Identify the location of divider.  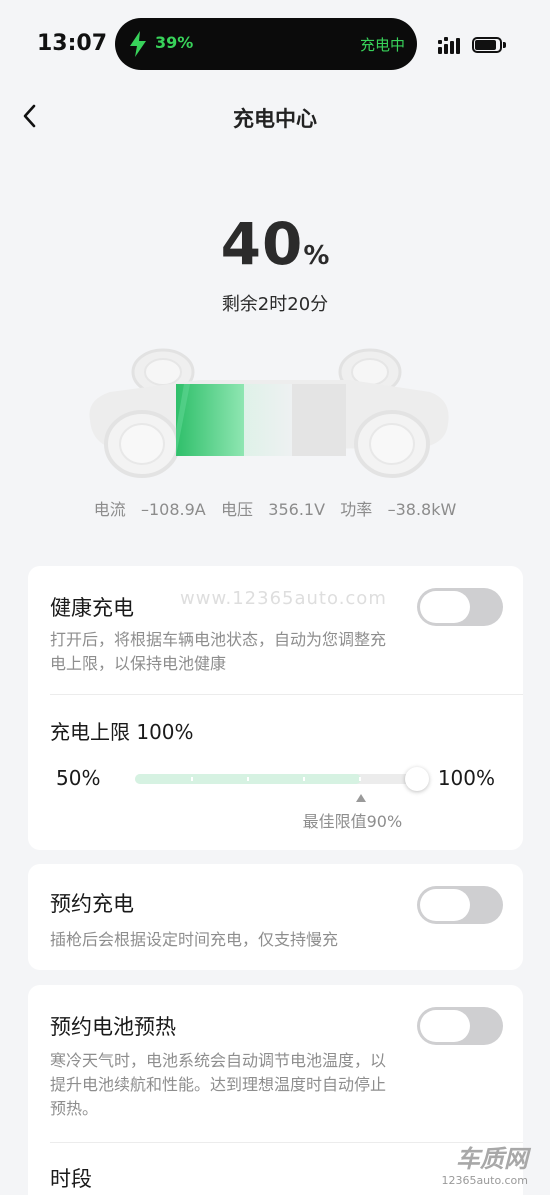
(286, 694).